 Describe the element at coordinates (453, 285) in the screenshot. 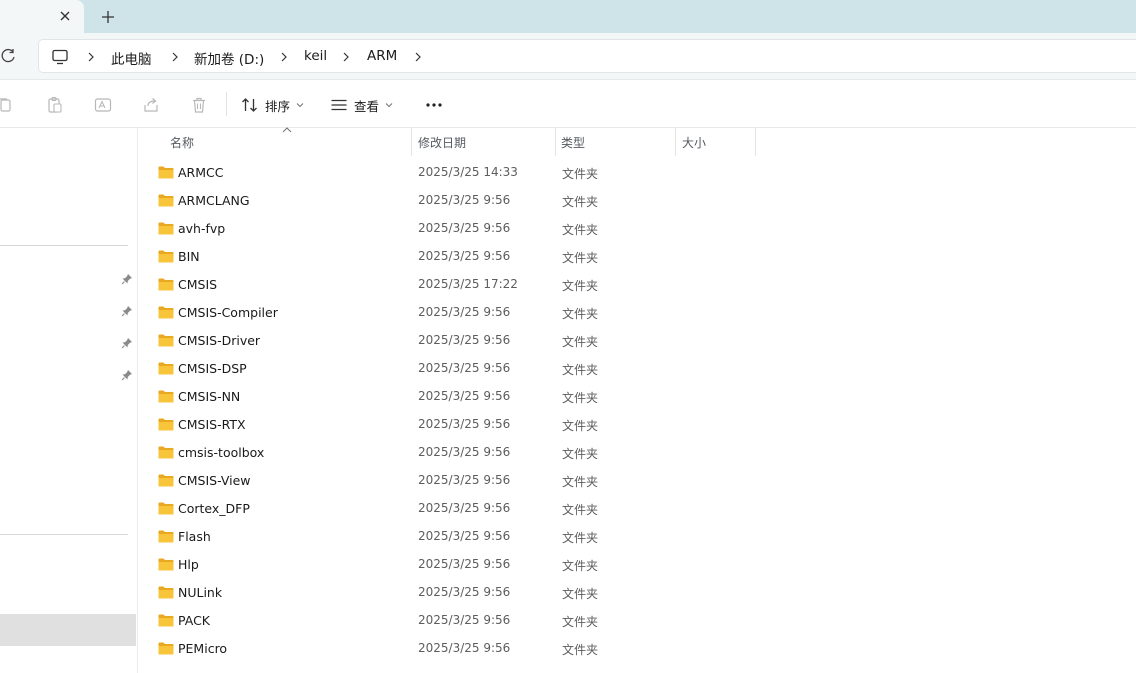

I see `file-row: CMSIS 2025/3/25 17:22 文件夹` at that location.